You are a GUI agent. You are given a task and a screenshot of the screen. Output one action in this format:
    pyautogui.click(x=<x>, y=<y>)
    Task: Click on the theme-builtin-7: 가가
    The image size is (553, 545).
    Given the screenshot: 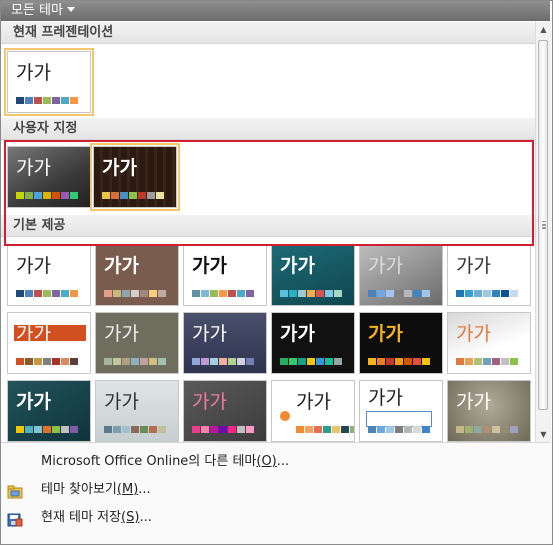 What is the action you would take?
    pyautogui.click(x=49, y=343)
    